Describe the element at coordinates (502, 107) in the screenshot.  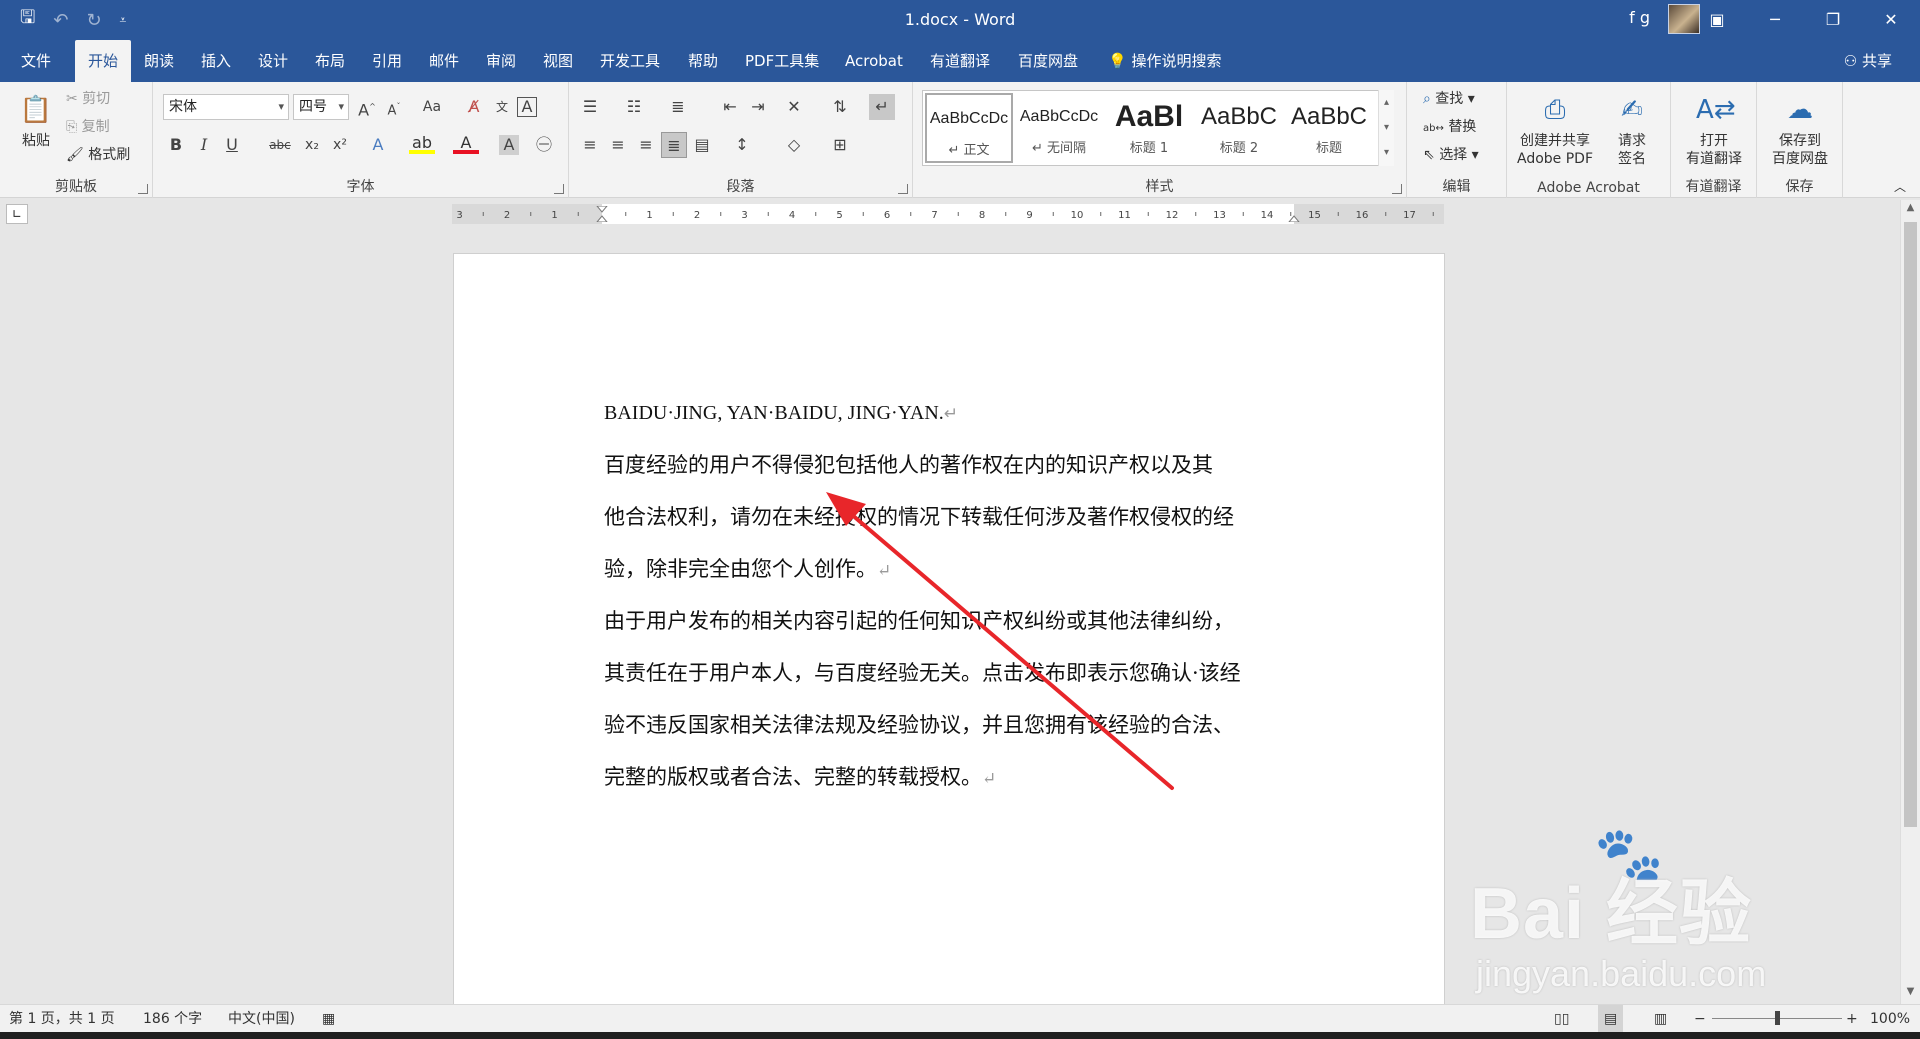
I see `phonetic-guide-icon: 文` at that location.